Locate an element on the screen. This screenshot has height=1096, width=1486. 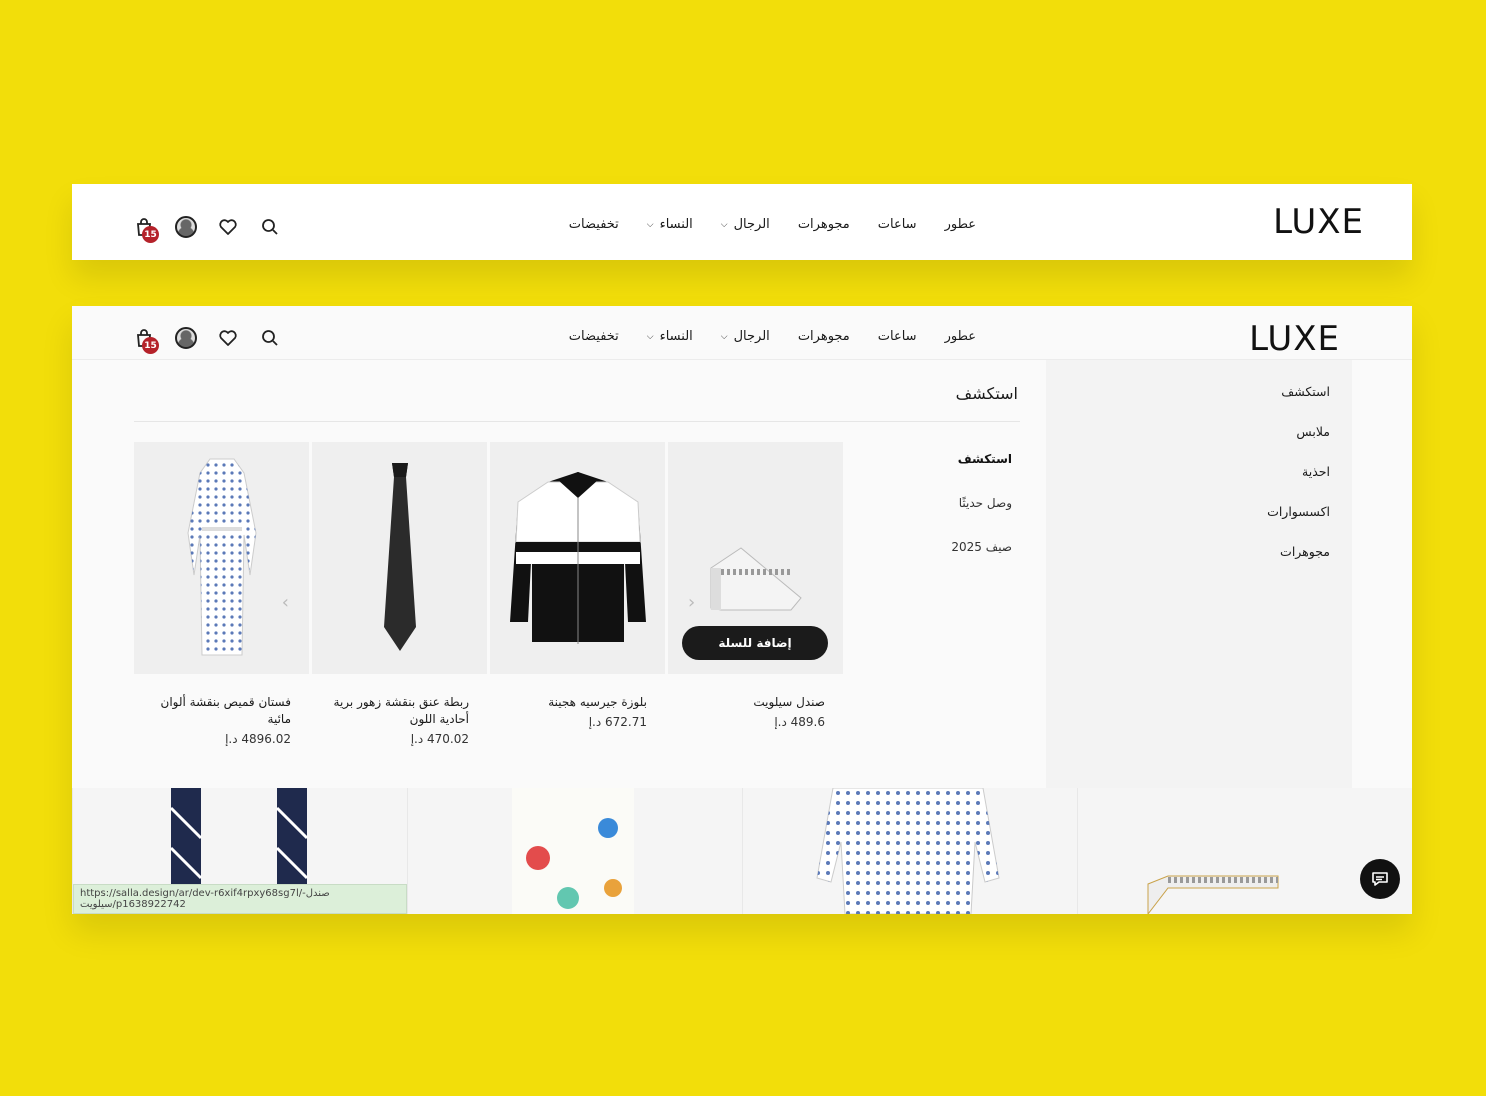
tie-image-icon is located at coordinates (399, 557).